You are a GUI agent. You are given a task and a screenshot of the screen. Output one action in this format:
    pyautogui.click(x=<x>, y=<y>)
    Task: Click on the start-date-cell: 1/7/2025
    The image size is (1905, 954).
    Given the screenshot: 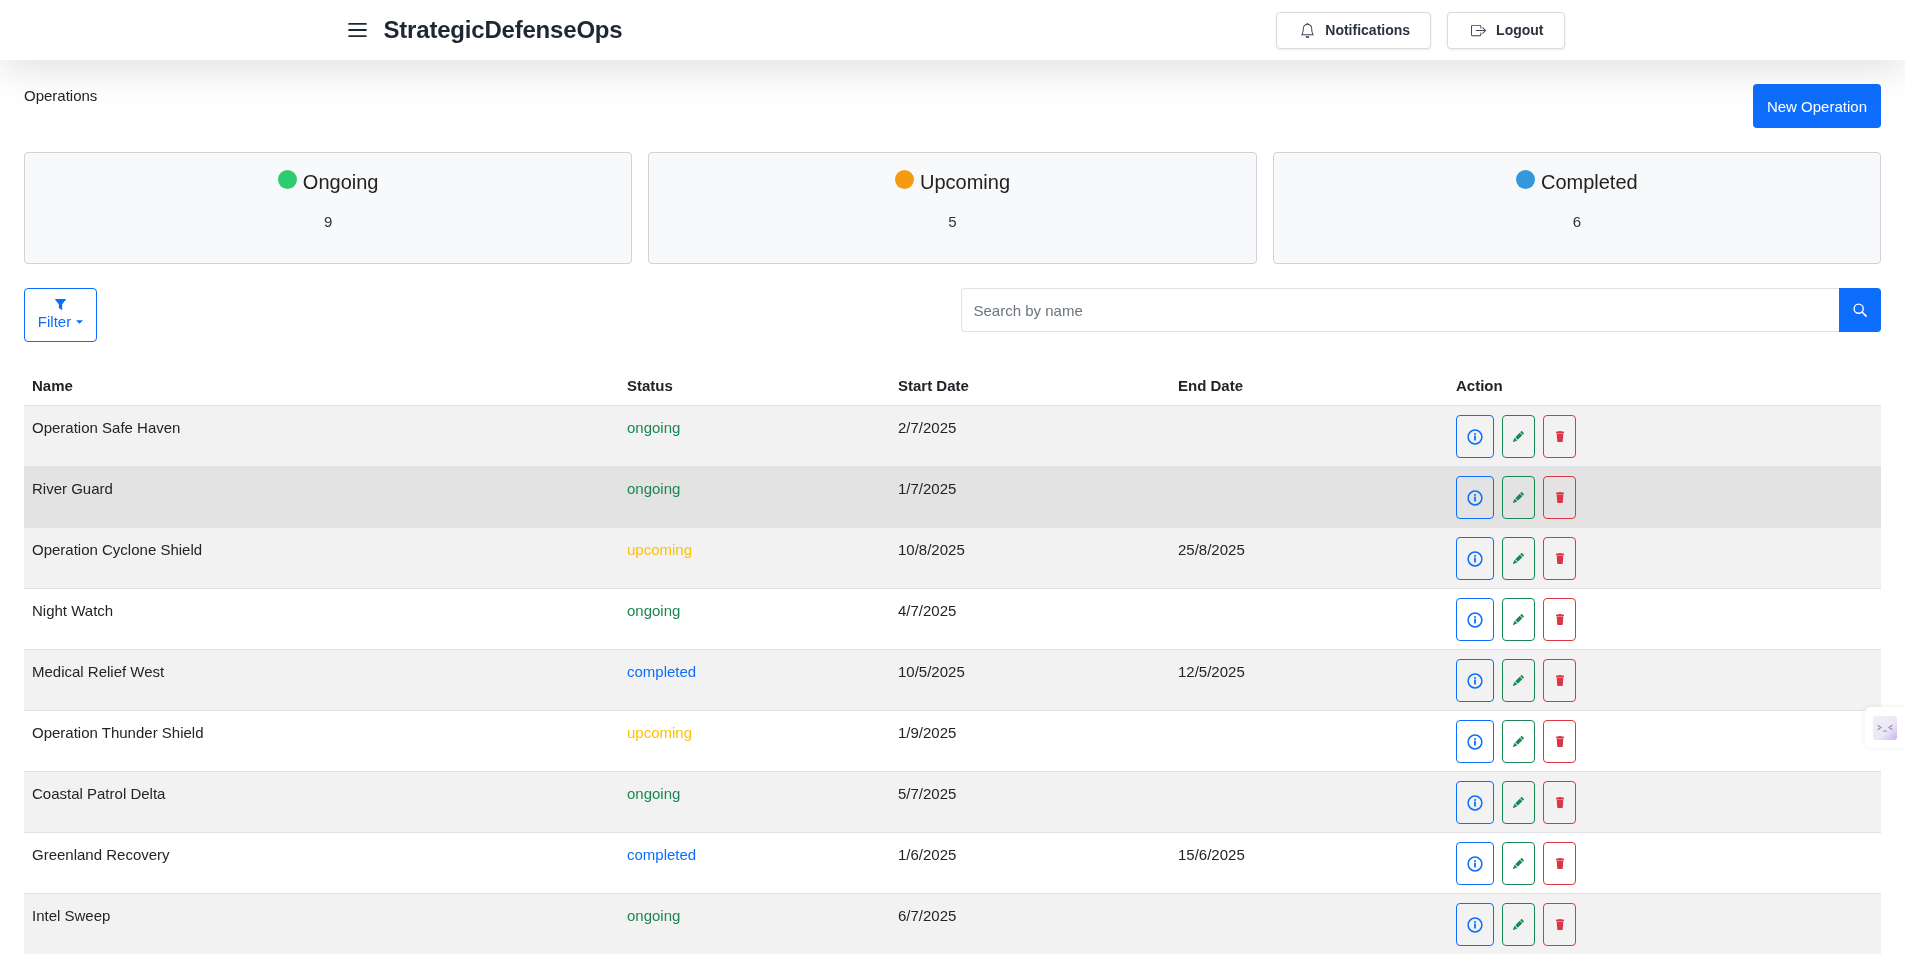 What is the action you would take?
    pyautogui.click(x=1030, y=497)
    